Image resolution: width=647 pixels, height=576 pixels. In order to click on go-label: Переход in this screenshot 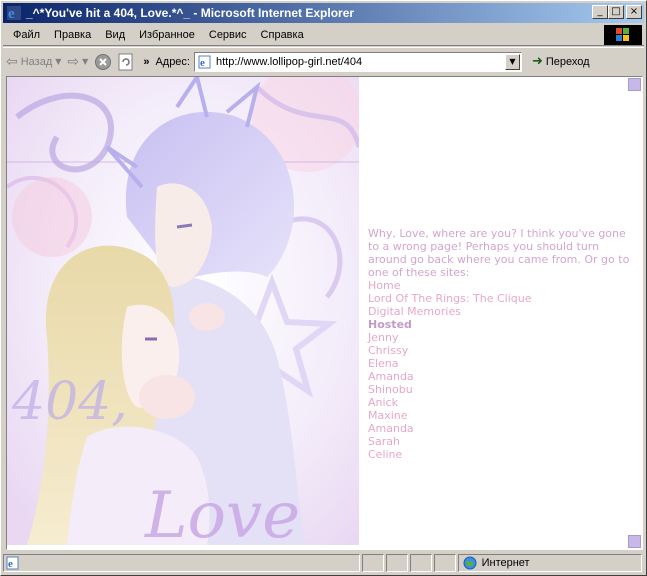, I will do `click(567, 61)`.